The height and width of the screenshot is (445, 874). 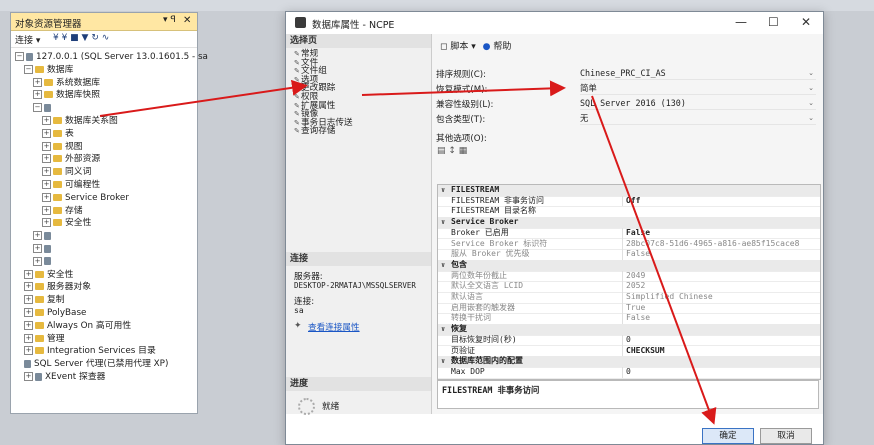 I want to click on arrow-recovery-to-ok, so click(x=654, y=260).